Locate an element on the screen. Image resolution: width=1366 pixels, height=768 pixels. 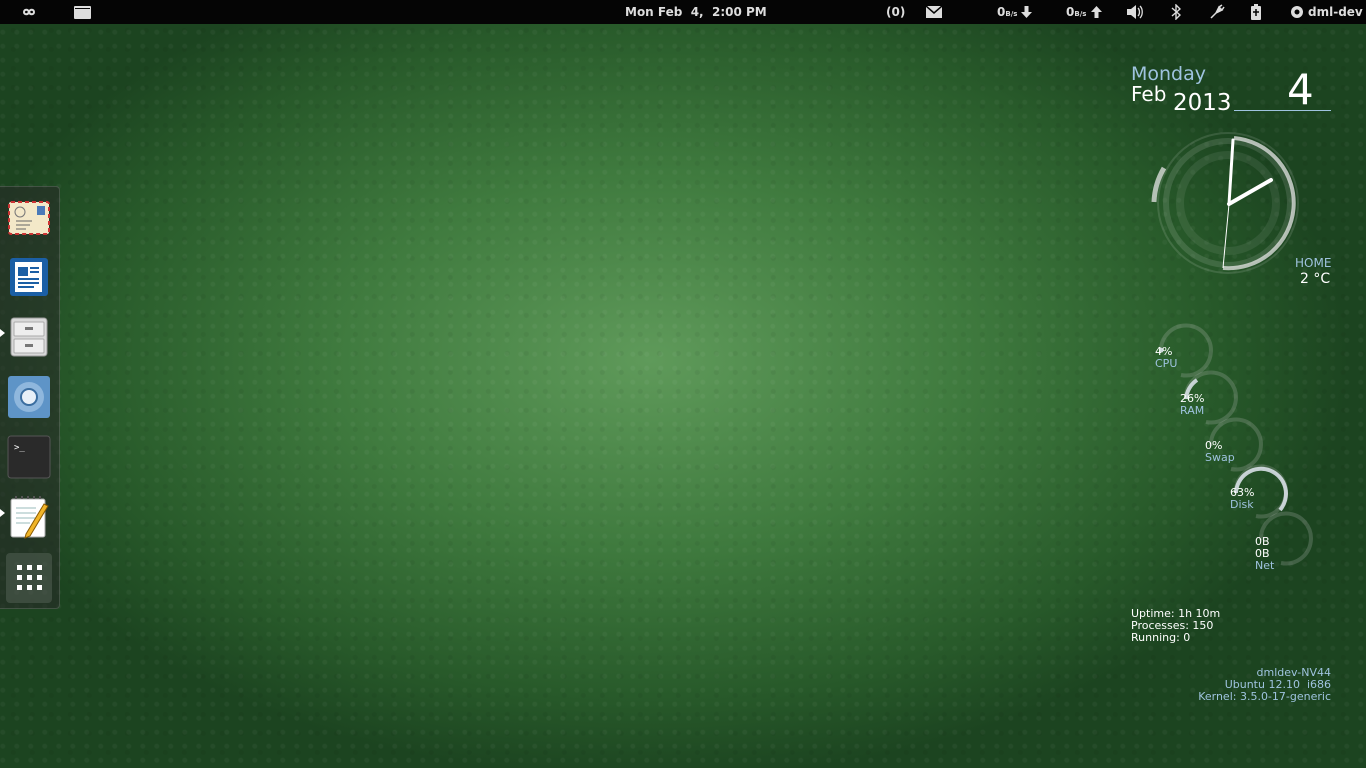
conky-month: Feb is located at coordinates (1149, 94).